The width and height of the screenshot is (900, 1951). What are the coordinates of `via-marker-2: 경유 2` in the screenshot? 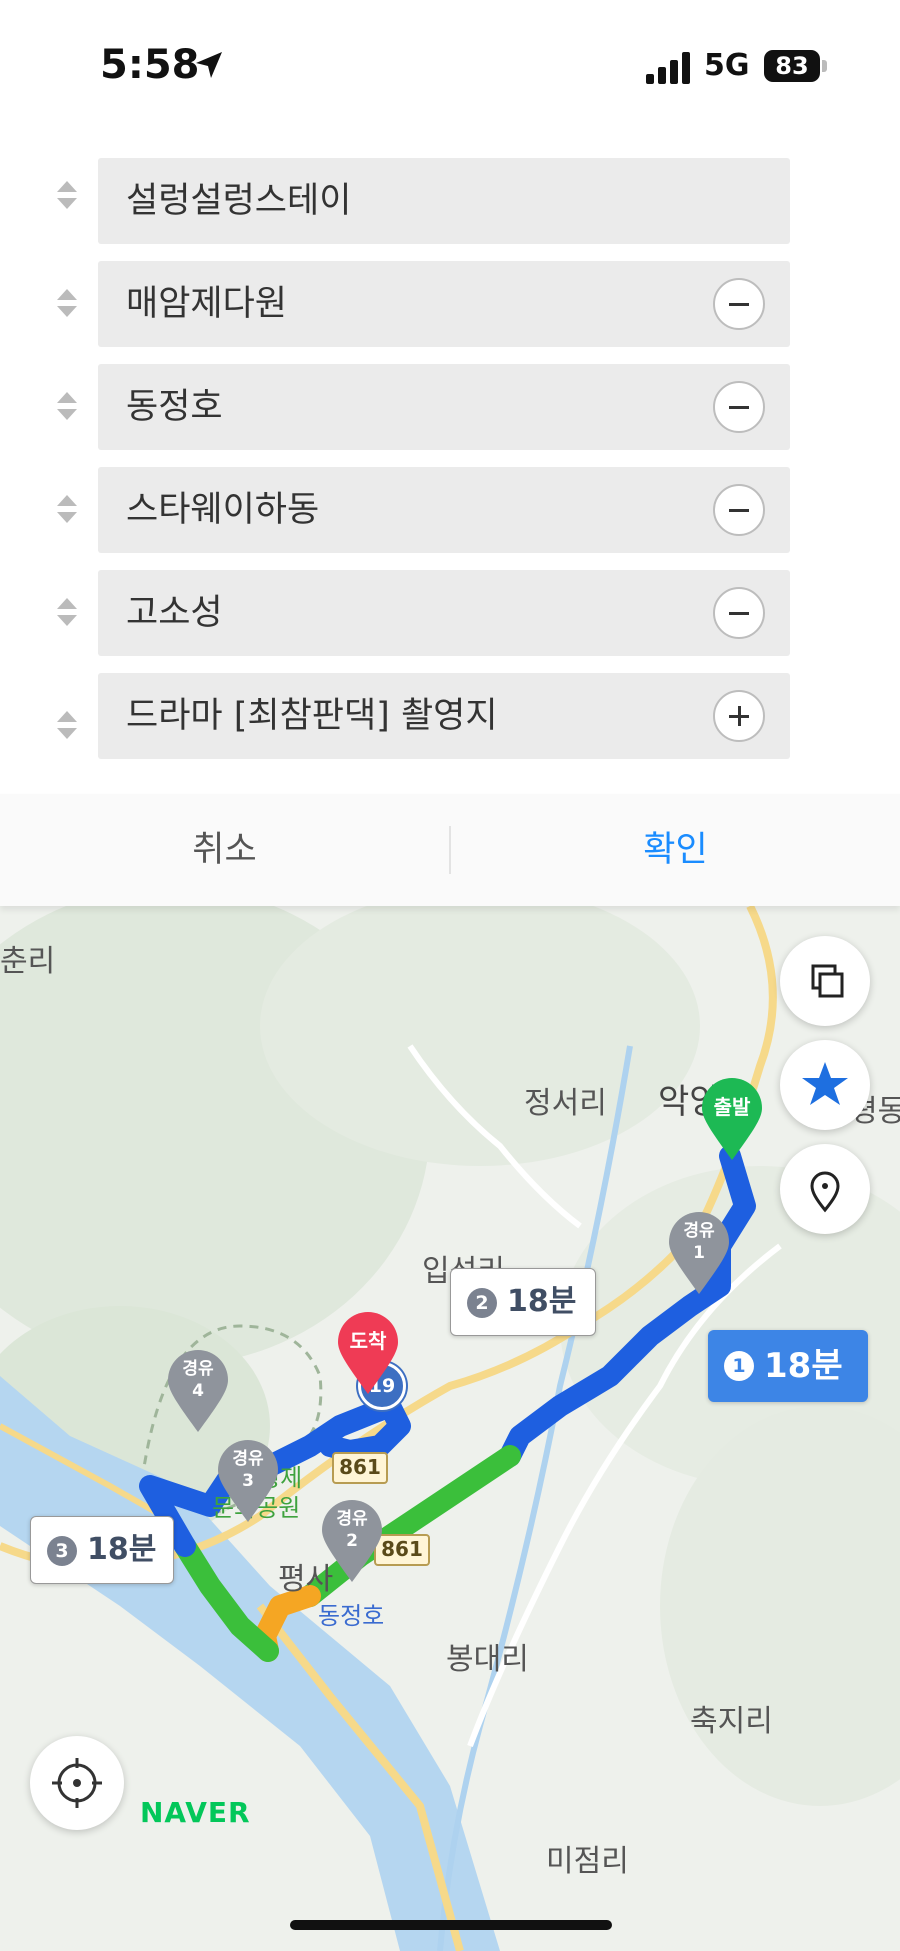 It's located at (352, 1542).